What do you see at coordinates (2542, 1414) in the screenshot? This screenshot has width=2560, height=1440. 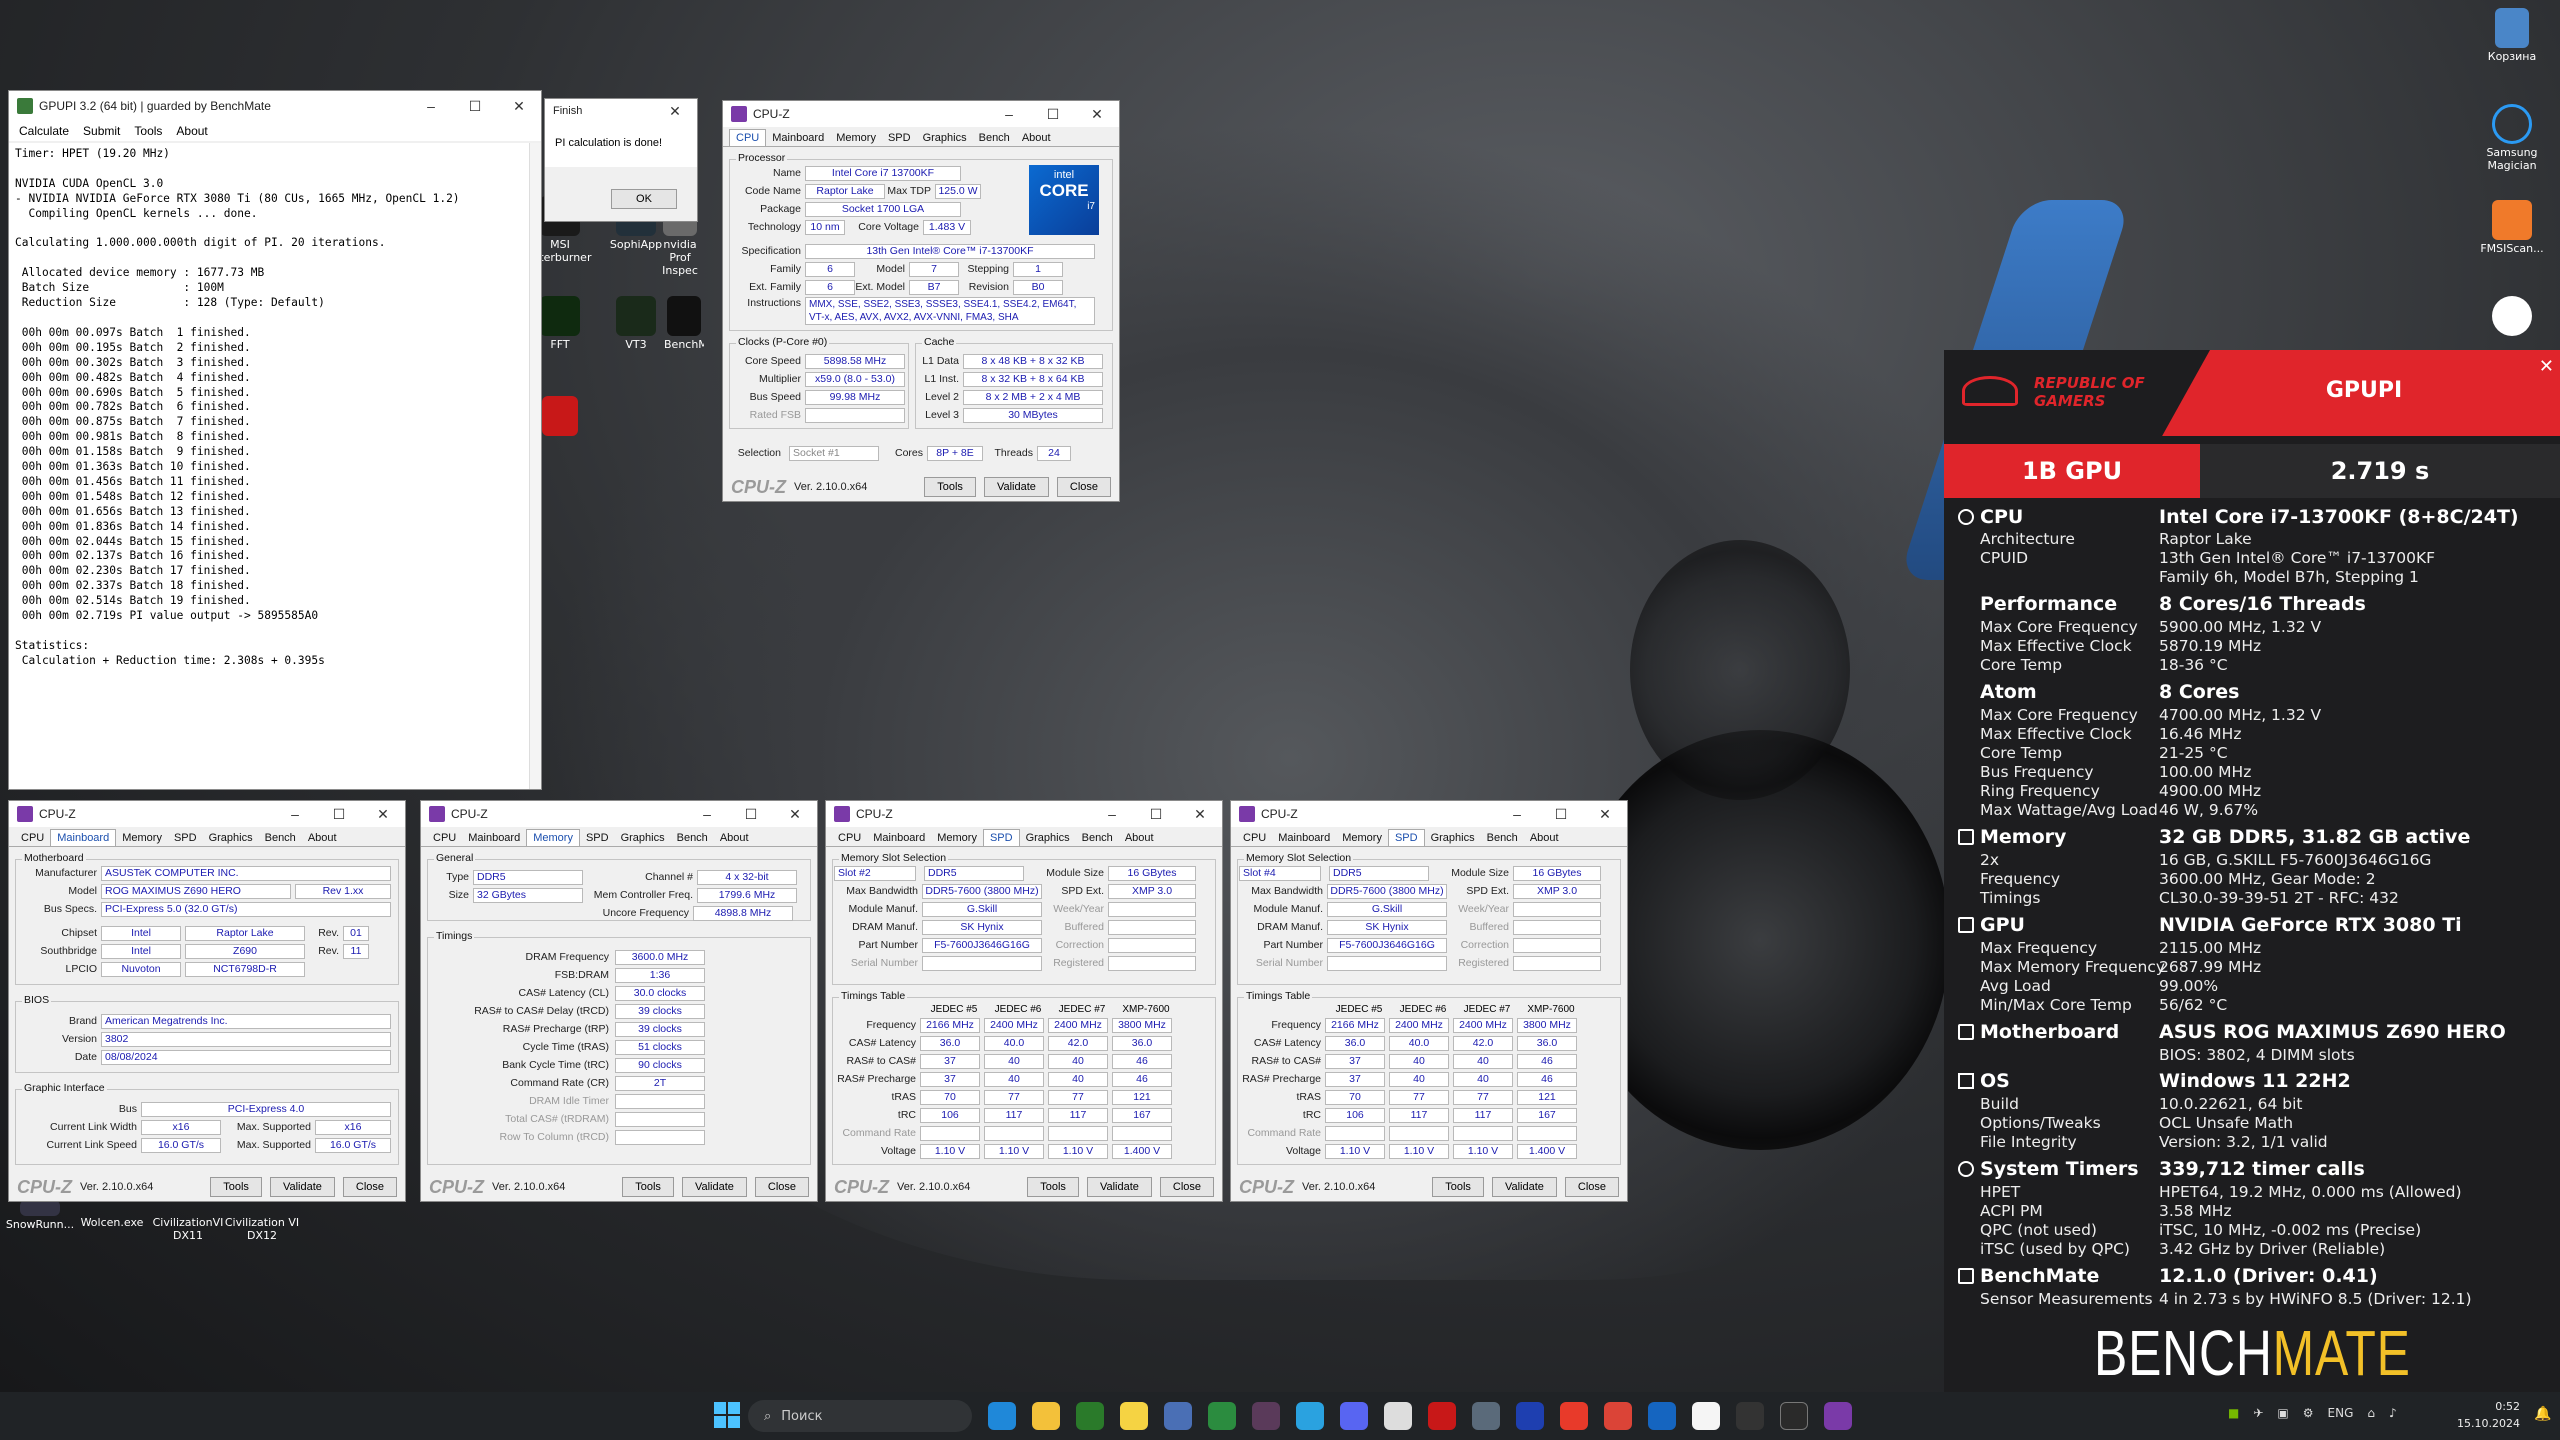 I see `notification-icon: 🔔` at bounding box center [2542, 1414].